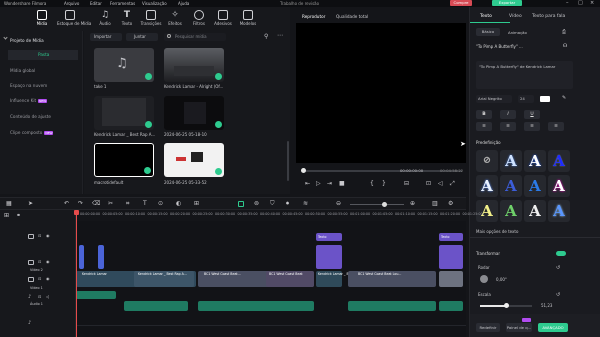 This screenshot has height=337, width=600. Describe the element at coordinates (561, 253) in the screenshot. I see `transform-toggle` at that location.